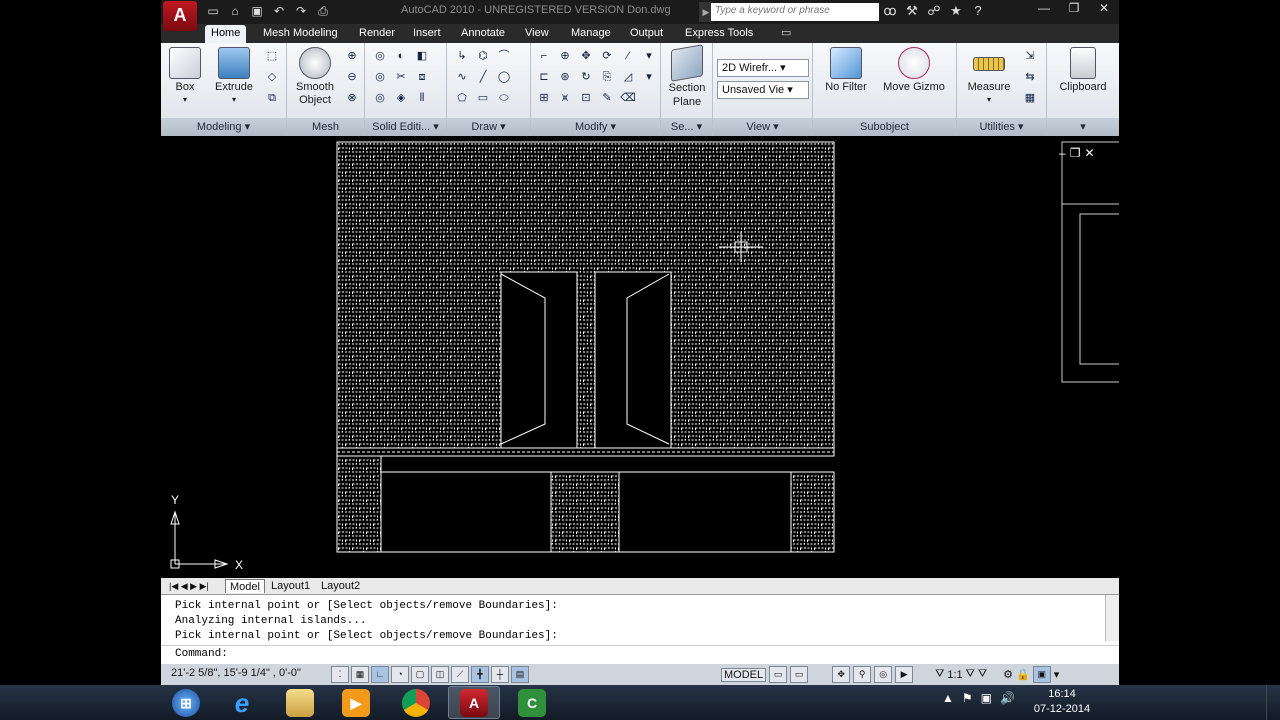  What do you see at coordinates (778, 674) in the screenshot?
I see `quick-view-layouts-icon: ▭` at bounding box center [778, 674].